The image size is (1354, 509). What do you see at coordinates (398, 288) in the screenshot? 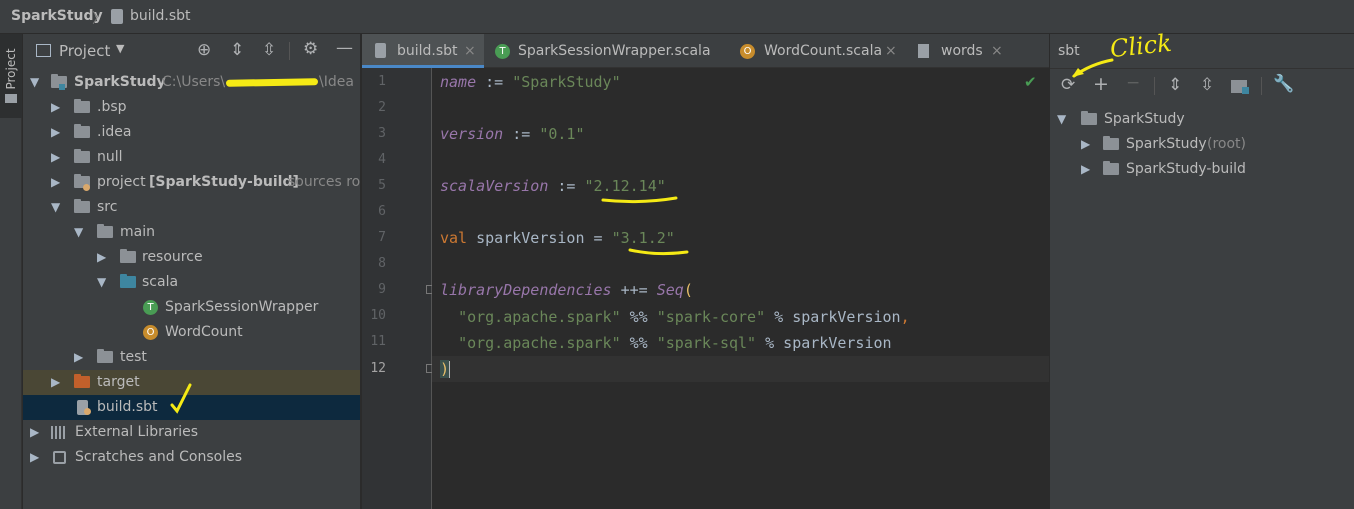
I see `line-number-gutter: 1 2 3 4 5 6 7 8 9 10 11 12` at bounding box center [398, 288].